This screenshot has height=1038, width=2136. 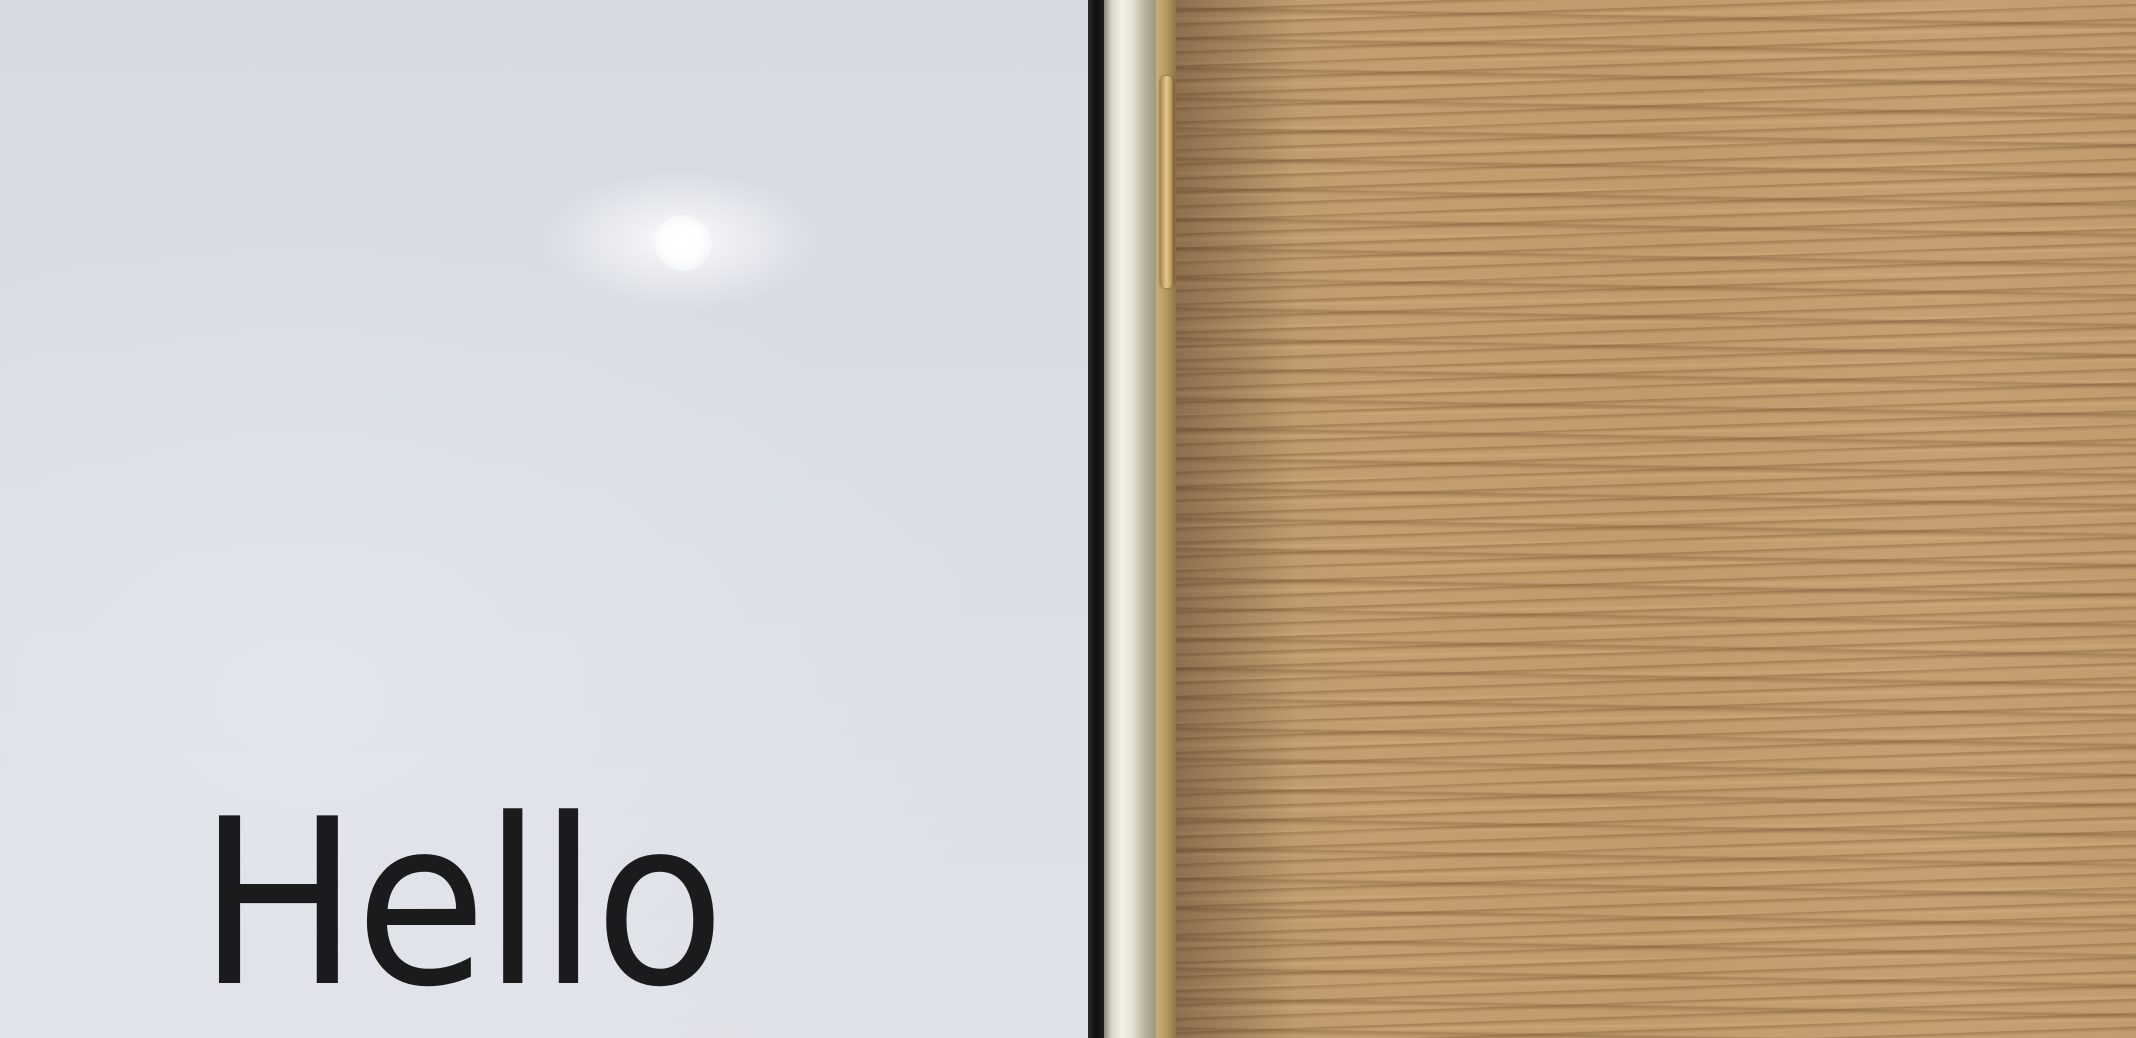 I want to click on power-button, so click(x=1167, y=182).